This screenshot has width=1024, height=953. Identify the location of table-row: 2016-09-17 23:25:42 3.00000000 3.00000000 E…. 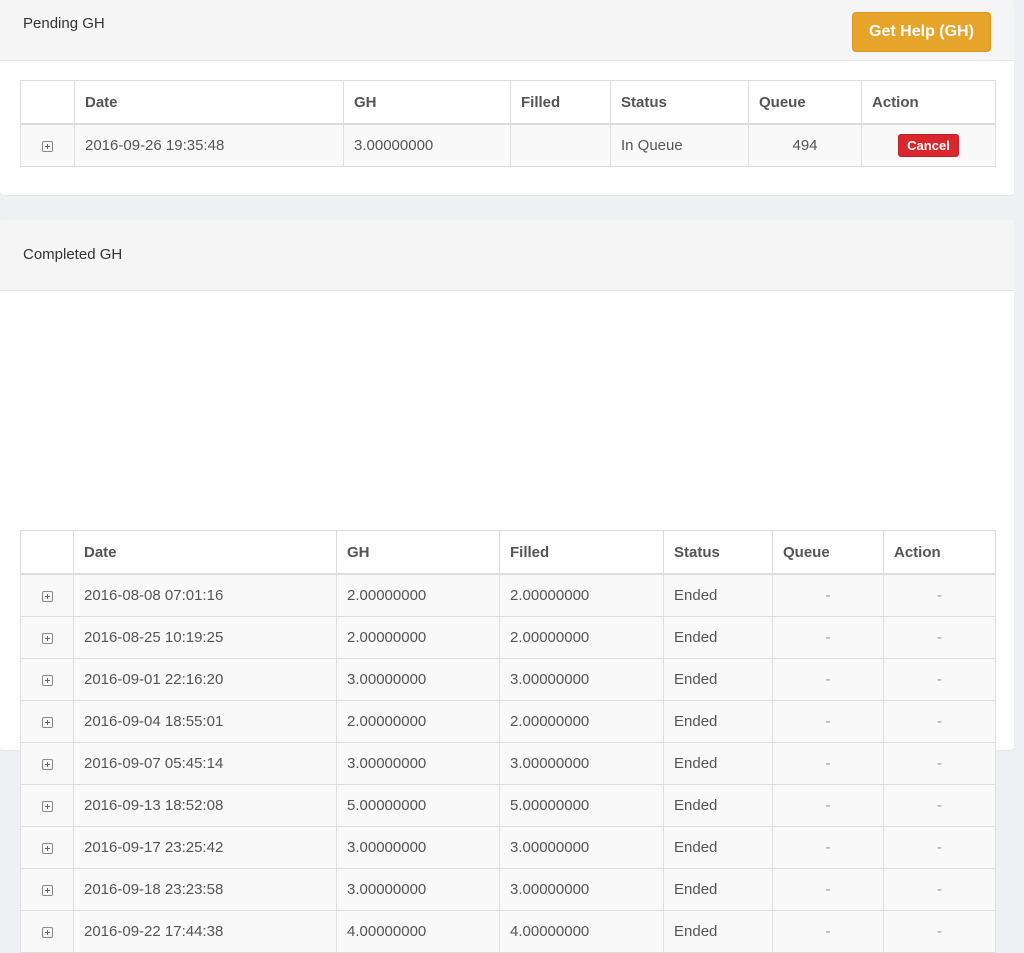
(508, 847).